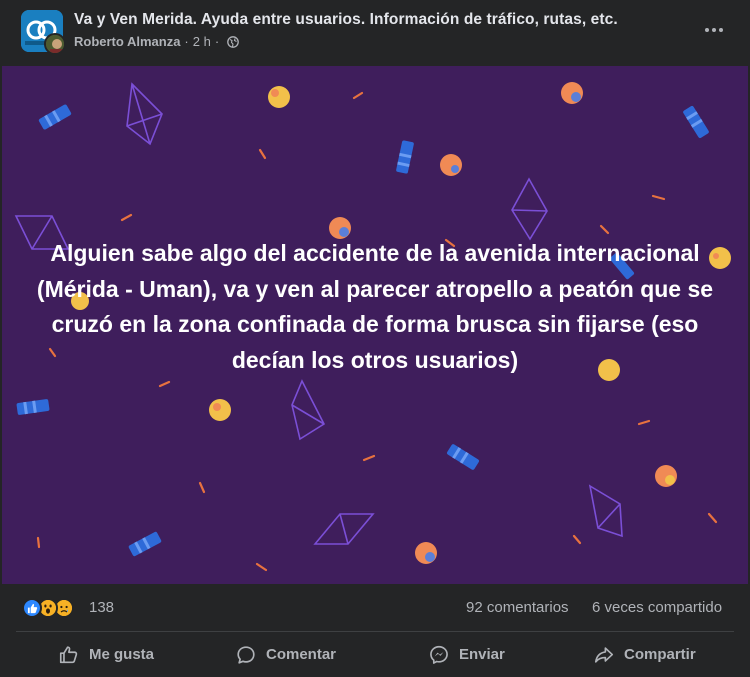 The width and height of the screenshot is (750, 677). What do you see at coordinates (101, 607) in the screenshot?
I see `reaction-count: 138` at bounding box center [101, 607].